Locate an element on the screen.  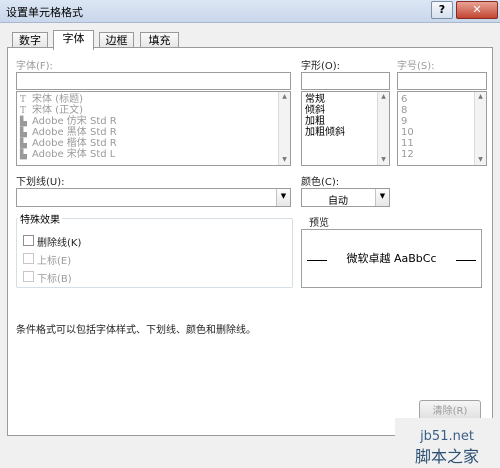
printer-font-icon: ▙ is located at coordinates (23, 155).